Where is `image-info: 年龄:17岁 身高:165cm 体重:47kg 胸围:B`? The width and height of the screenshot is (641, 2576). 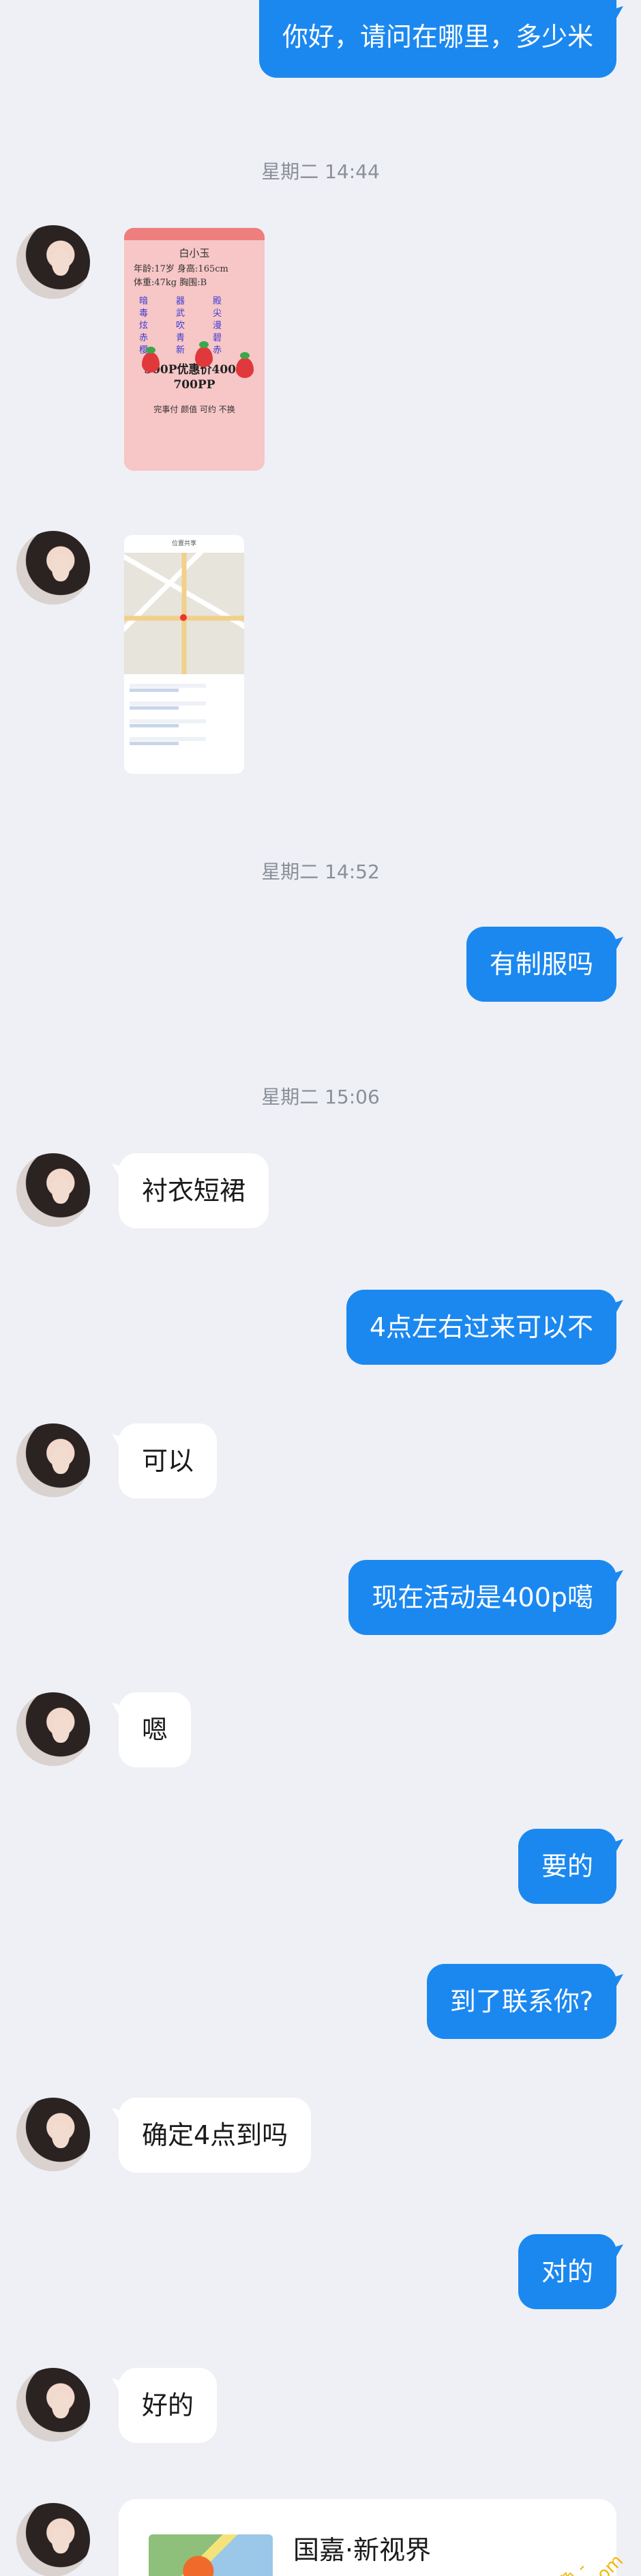 image-info: 年龄:17岁 身高:165cm 体重:47kg 胸围:B is located at coordinates (195, 276).